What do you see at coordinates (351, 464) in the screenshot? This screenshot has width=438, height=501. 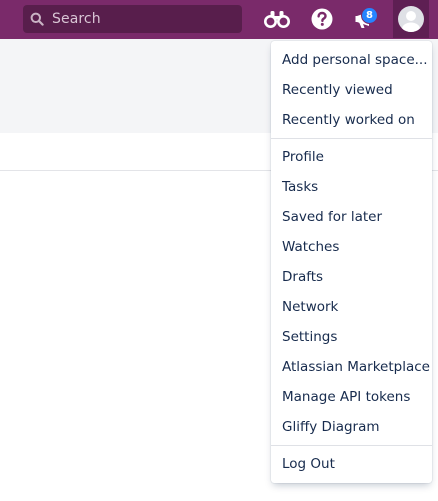 I see `menu-item-log-out: Log Out` at bounding box center [351, 464].